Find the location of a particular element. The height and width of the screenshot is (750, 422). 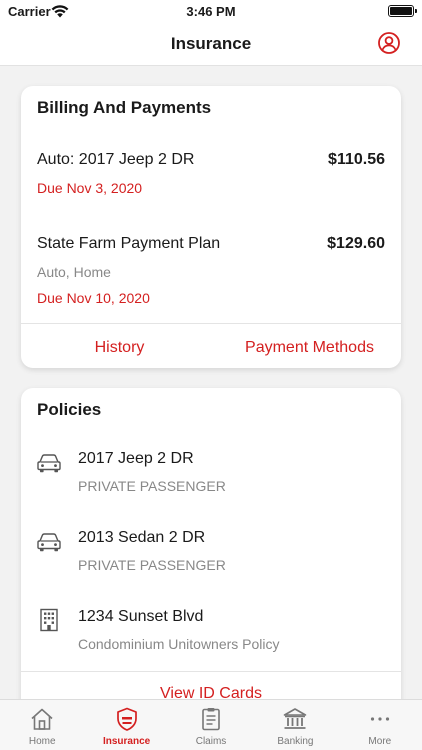

tab-label: Home is located at coordinates (42, 741).